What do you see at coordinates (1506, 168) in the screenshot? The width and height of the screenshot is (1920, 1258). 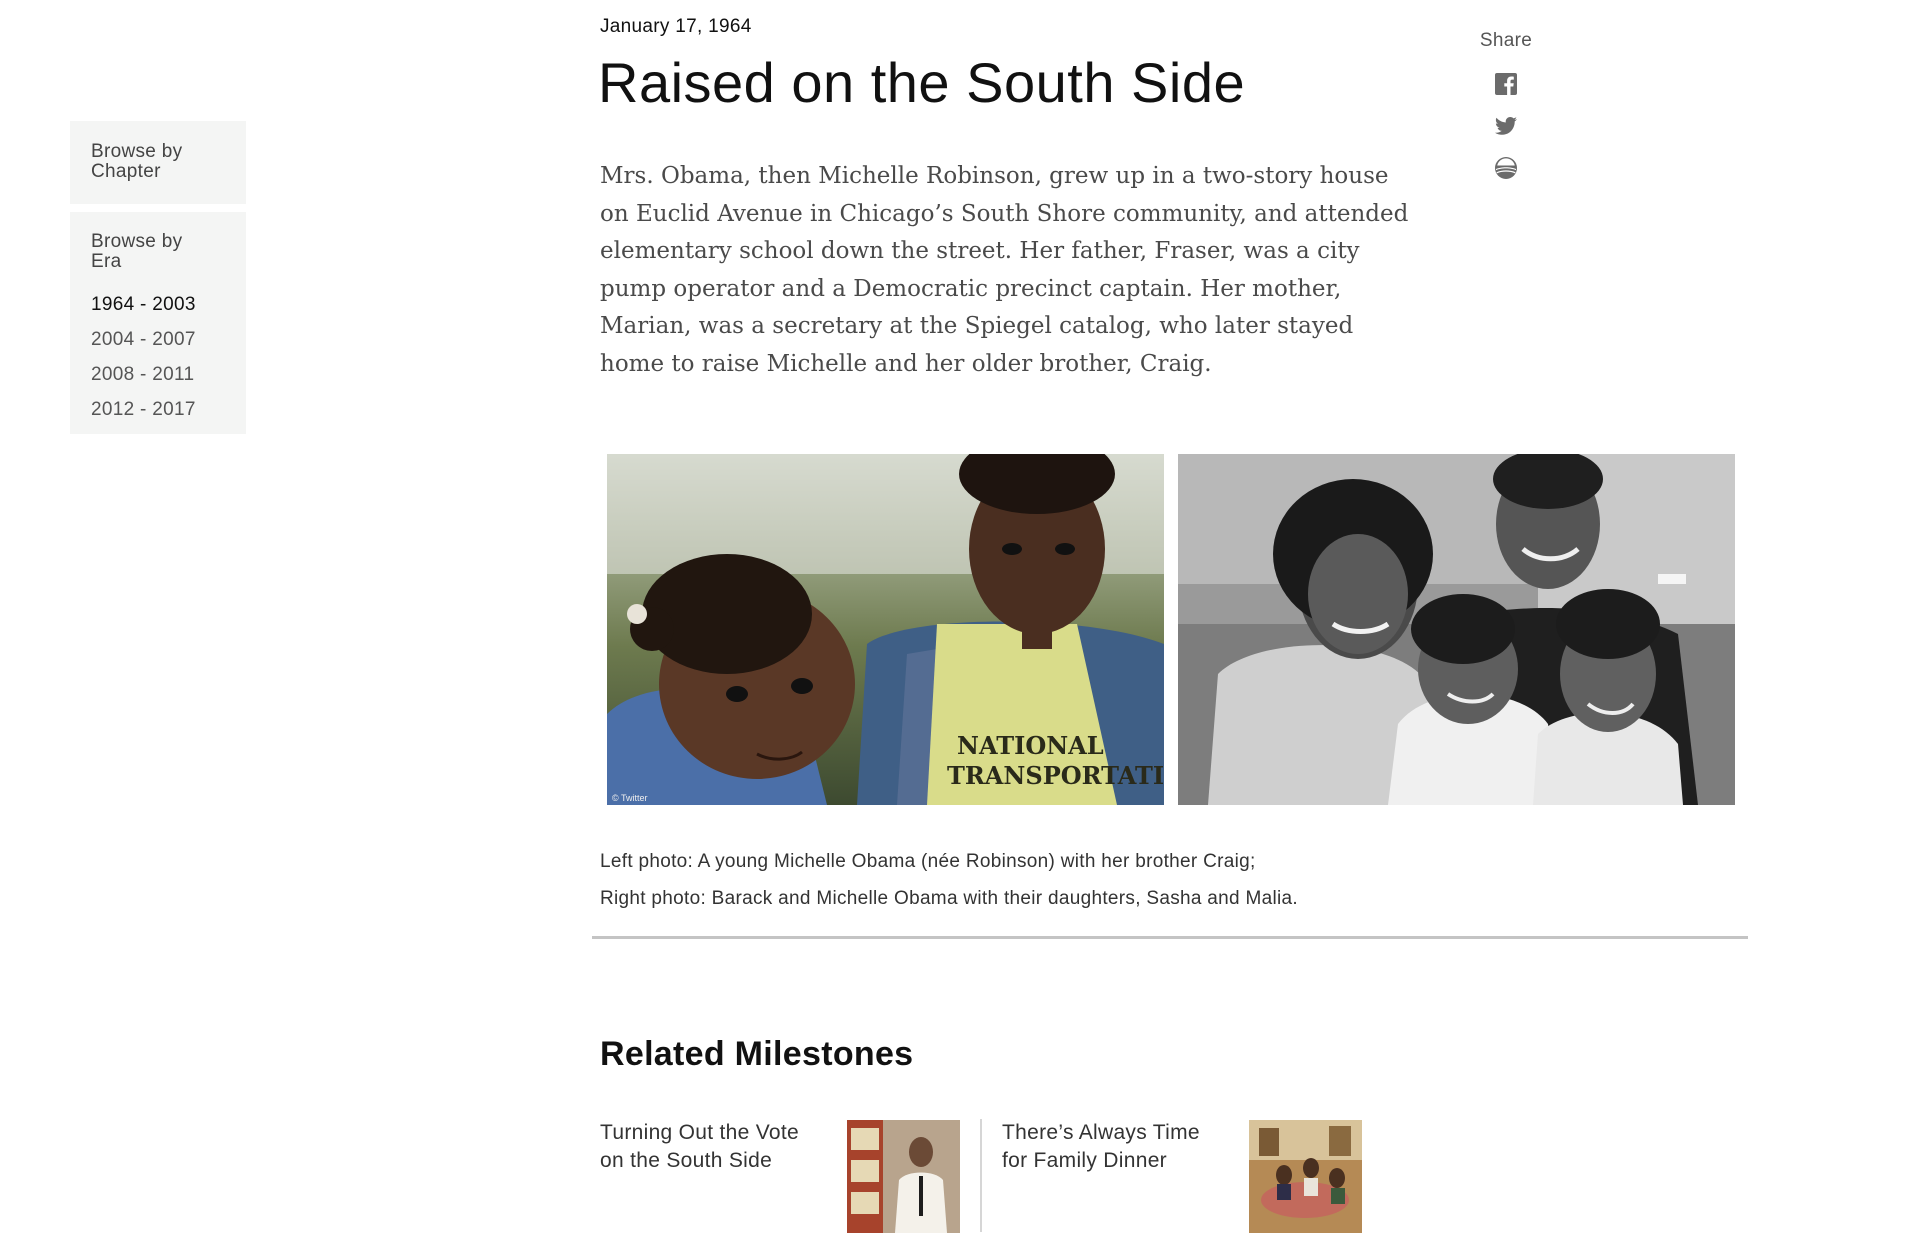 I see `obama-logo-icon` at bounding box center [1506, 168].